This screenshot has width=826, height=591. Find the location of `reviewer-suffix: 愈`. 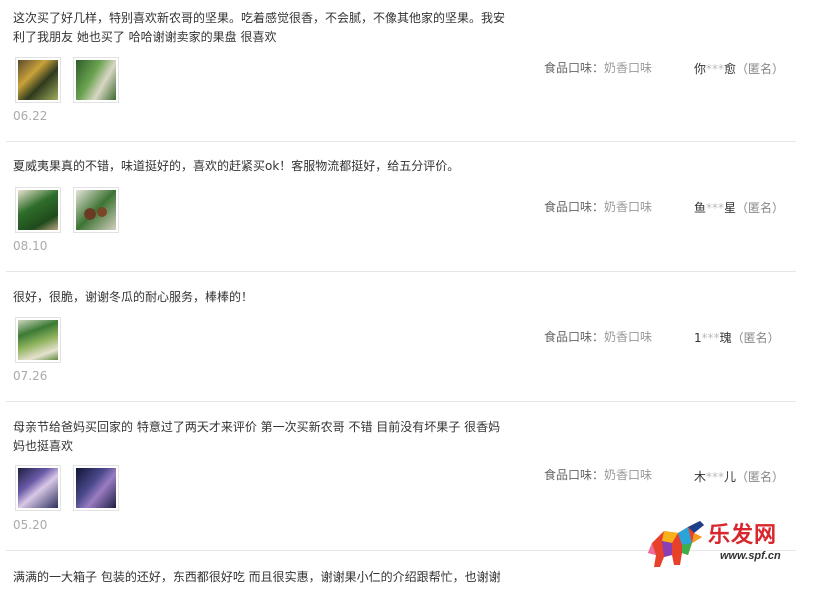

reviewer-suffix: 愈 is located at coordinates (730, 69).